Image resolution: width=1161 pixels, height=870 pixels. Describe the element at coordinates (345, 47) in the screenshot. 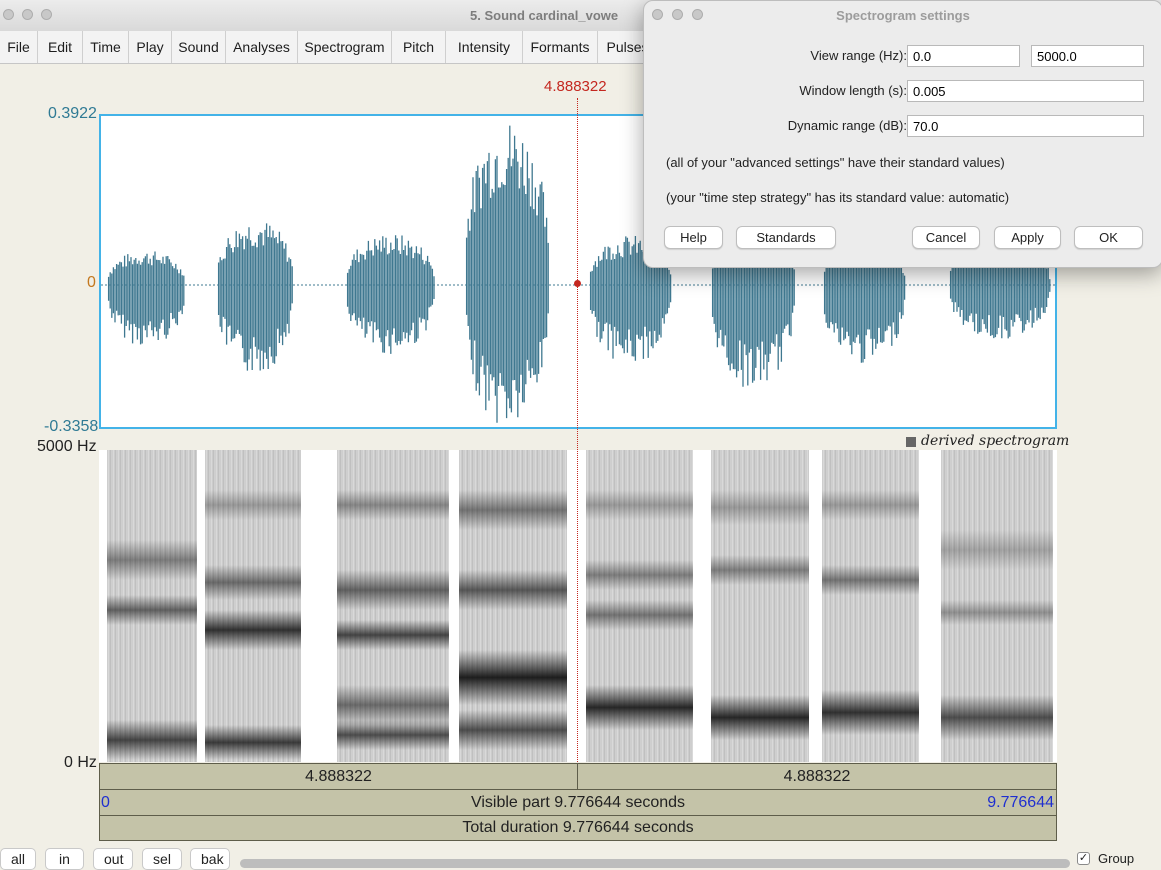

I see `menu-spectrogram: Spectrogram` at that location.